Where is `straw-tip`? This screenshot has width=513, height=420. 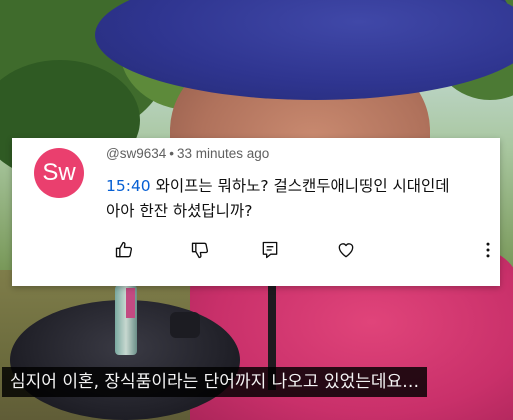
straw-tip is located at coordinates (130, 303).